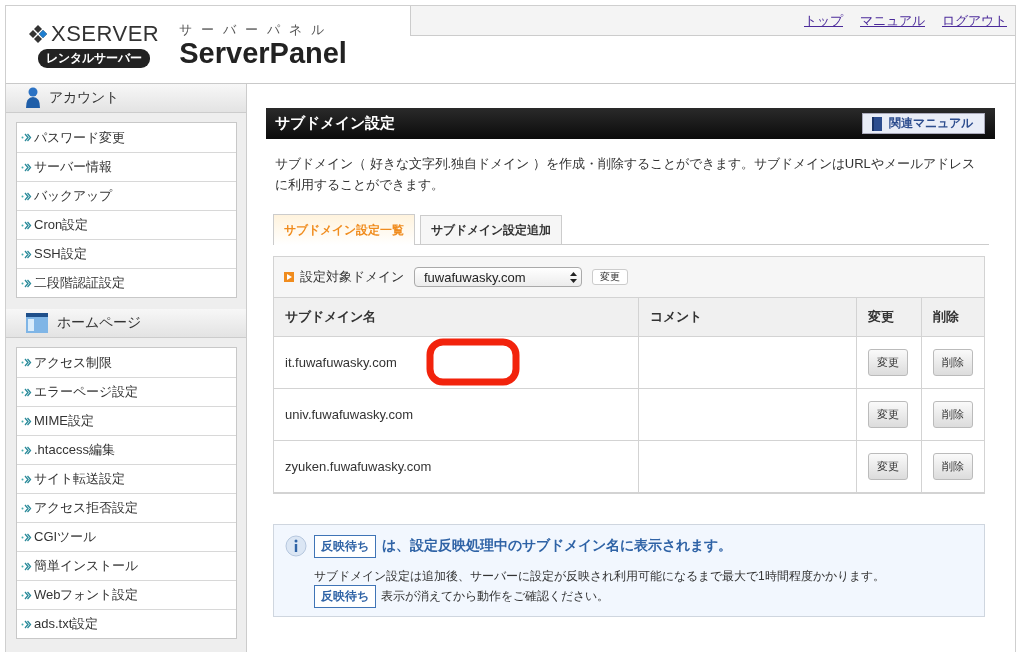 Image resolution: width=1024 pixels, height=652 pixels. Describe the element at coordinates (257, 30) in the screenshot. I see `product-kana: サーバーパネル` at that location.